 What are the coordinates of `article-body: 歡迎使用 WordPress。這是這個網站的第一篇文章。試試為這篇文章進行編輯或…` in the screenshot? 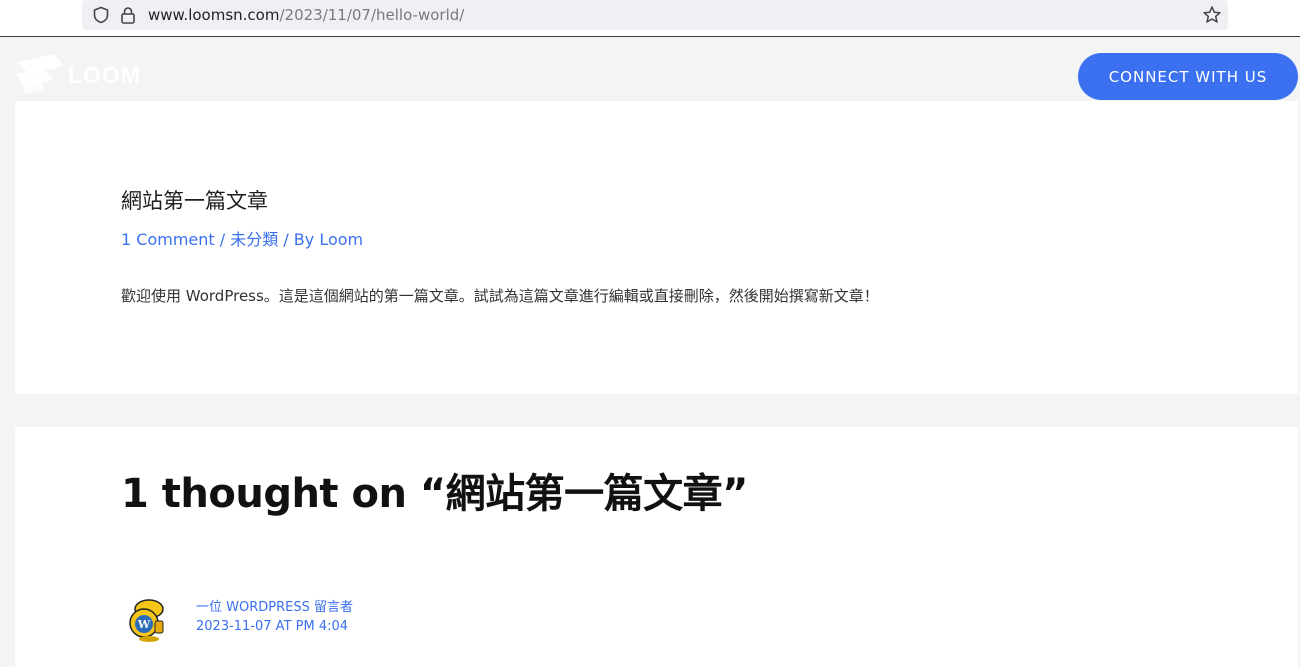 It's located at (500, 296).